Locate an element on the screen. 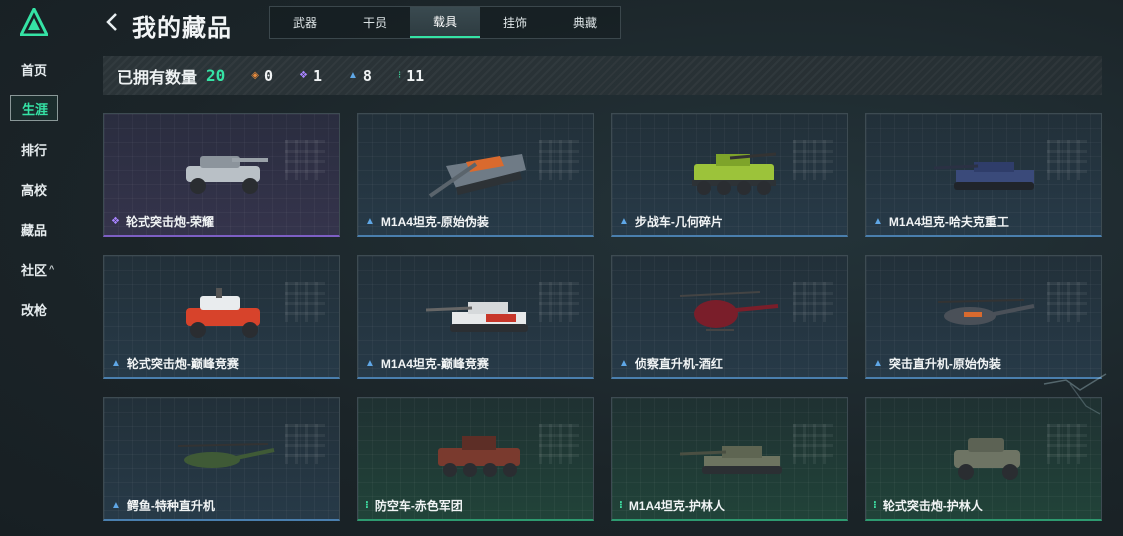 This screenshot has width=1123, height=536. sidebar-item-ranking: 排行 is located at coordinates (34, 149).